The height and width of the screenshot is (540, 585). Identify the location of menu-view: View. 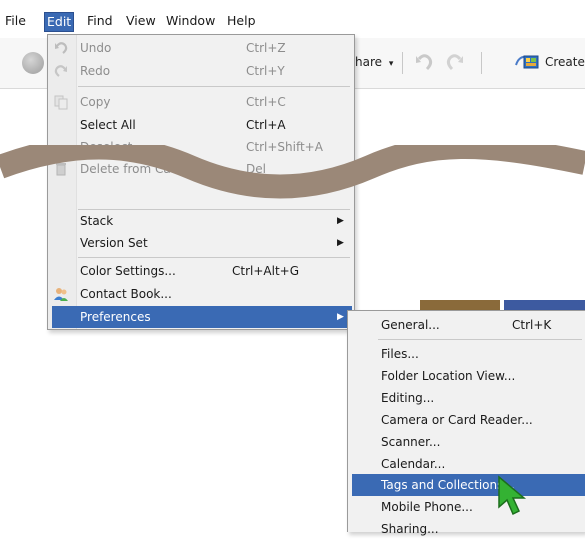
(141, 21).